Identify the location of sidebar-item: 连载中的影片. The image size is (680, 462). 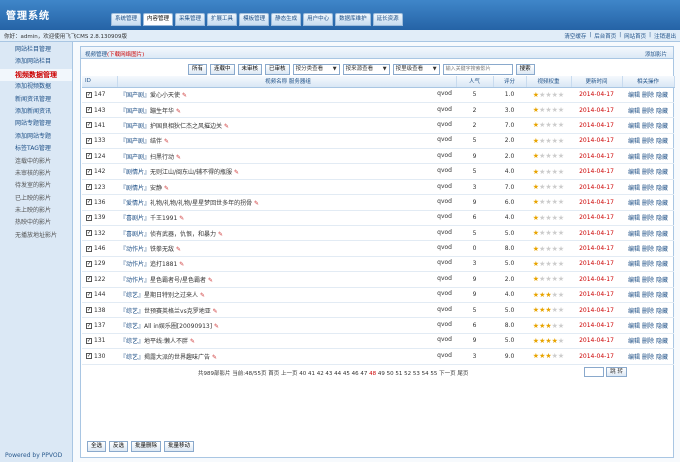
(36, 162).